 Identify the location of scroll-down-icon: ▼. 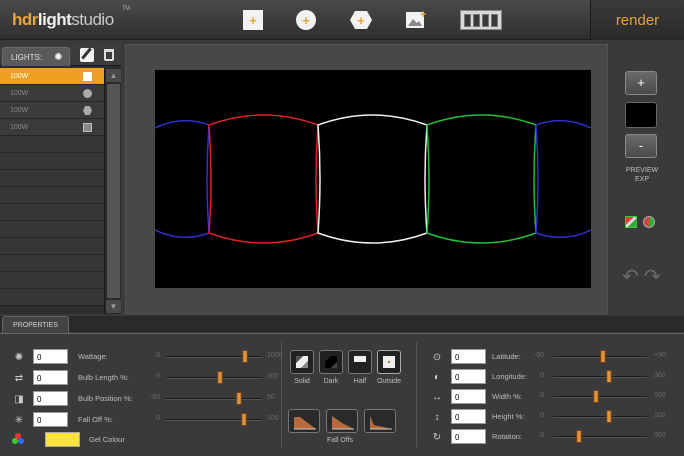
(113, 306).